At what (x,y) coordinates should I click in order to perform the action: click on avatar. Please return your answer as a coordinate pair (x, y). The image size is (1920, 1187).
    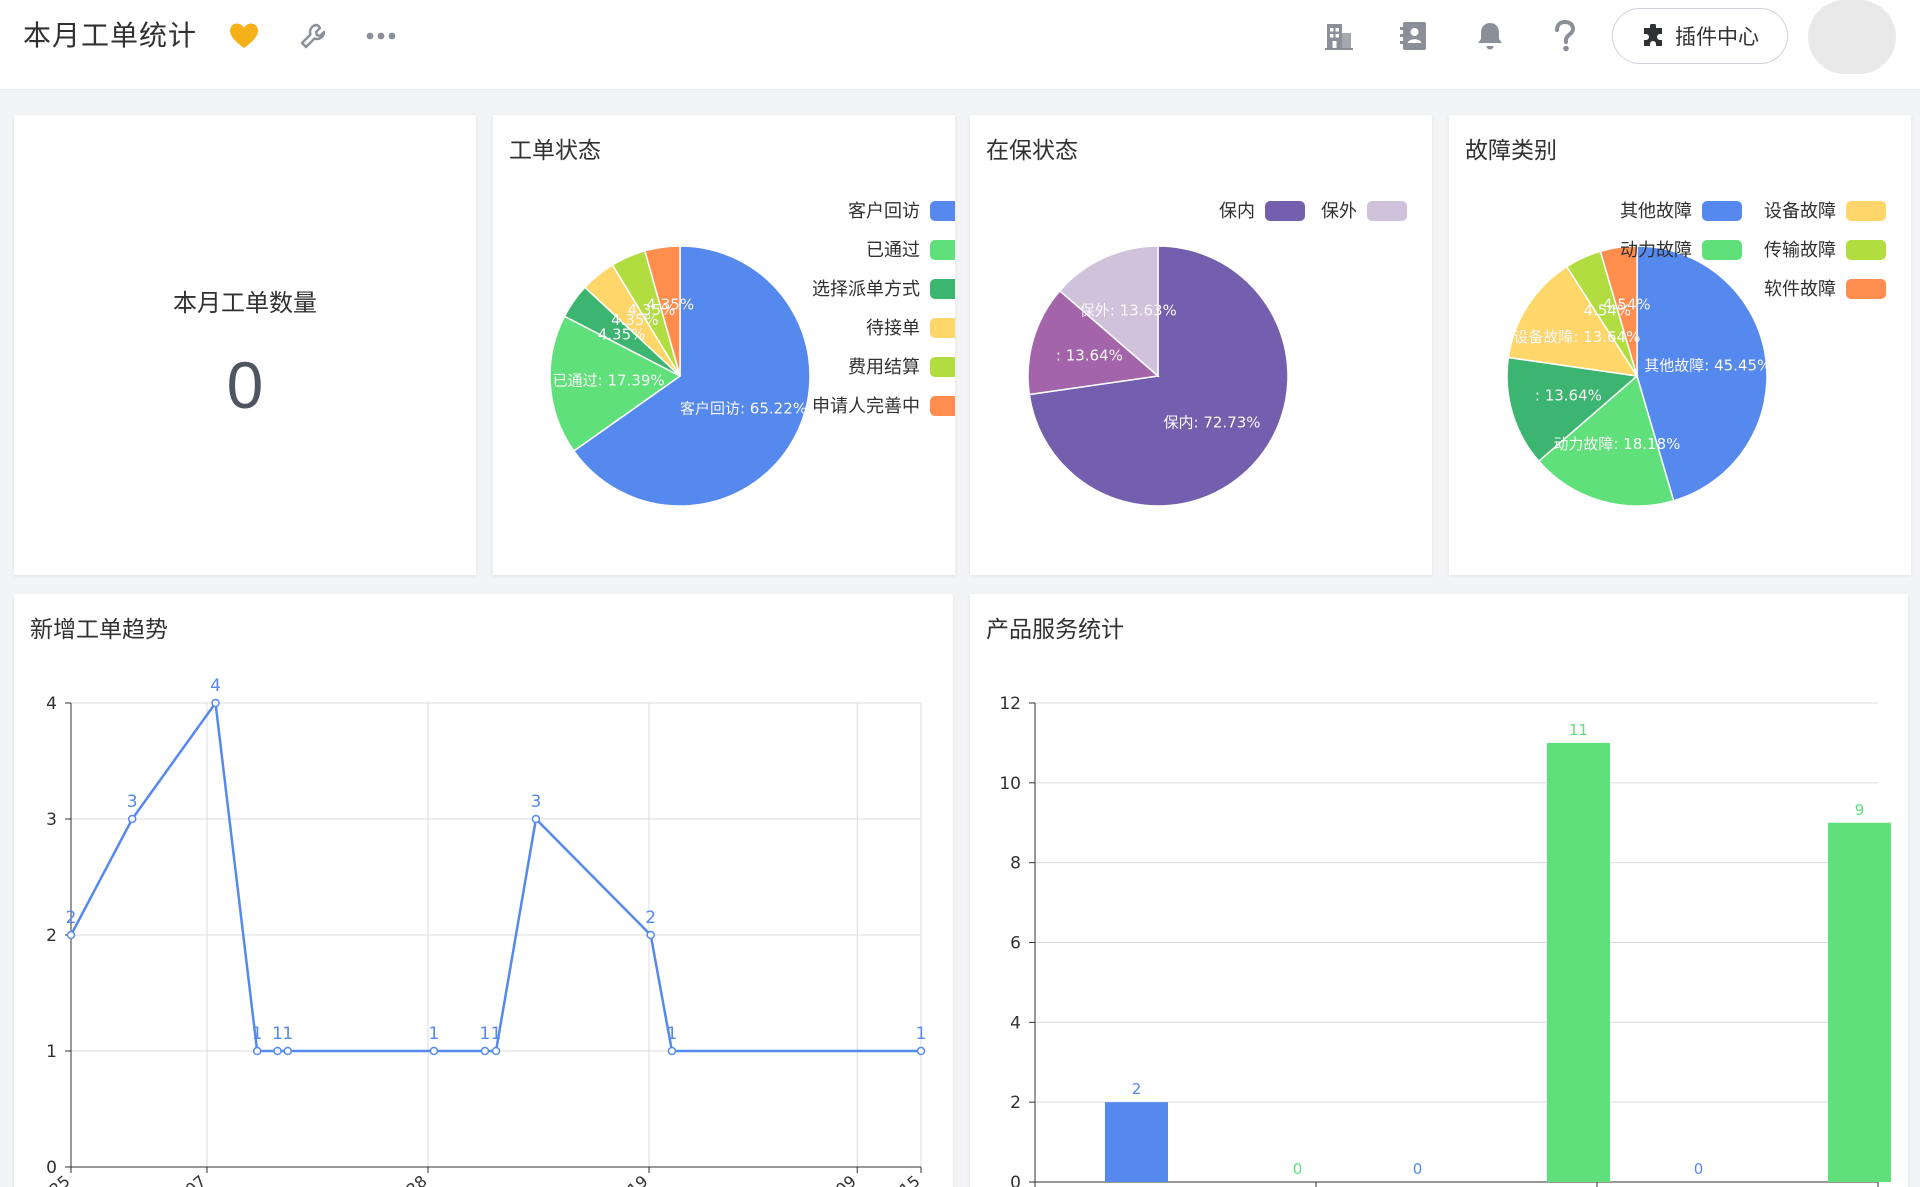
    Looking at the image, I should click on (1852, 37).